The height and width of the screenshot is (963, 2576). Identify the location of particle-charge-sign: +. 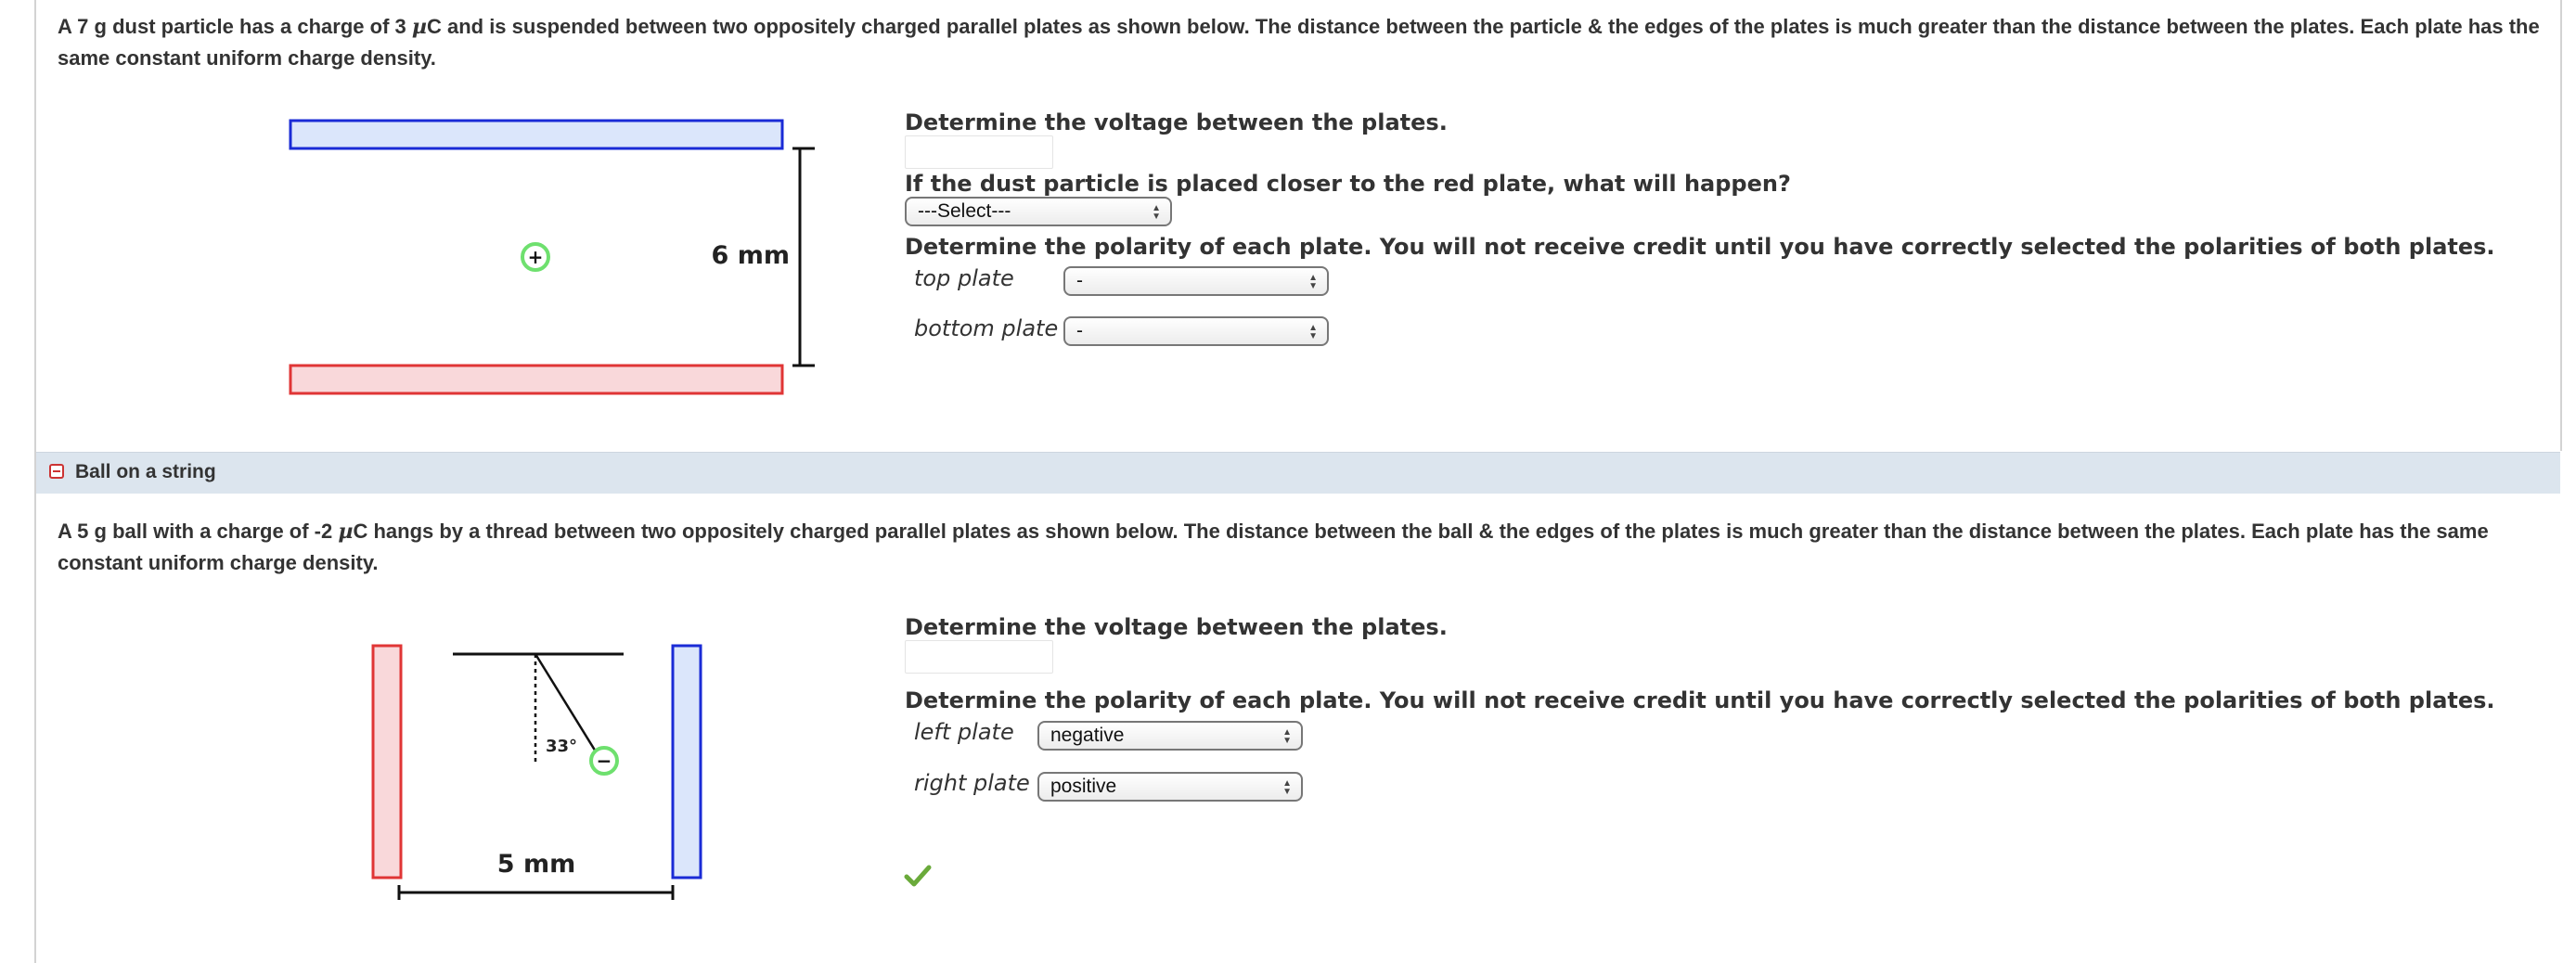
(536, 257).